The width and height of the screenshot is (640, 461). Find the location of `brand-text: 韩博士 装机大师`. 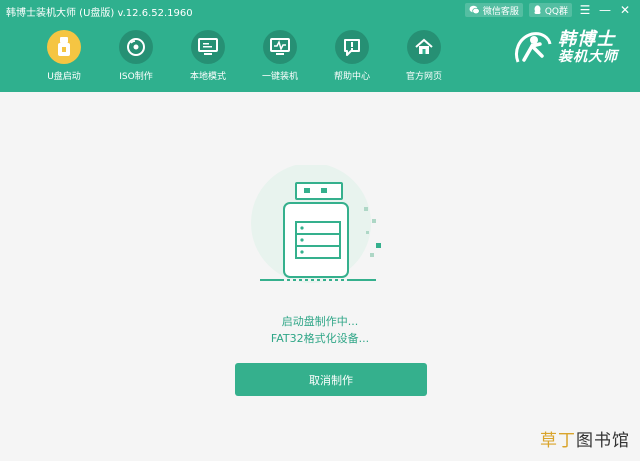

brand-text: 韩博士 装机大师 is located at coordinates (588, 47).